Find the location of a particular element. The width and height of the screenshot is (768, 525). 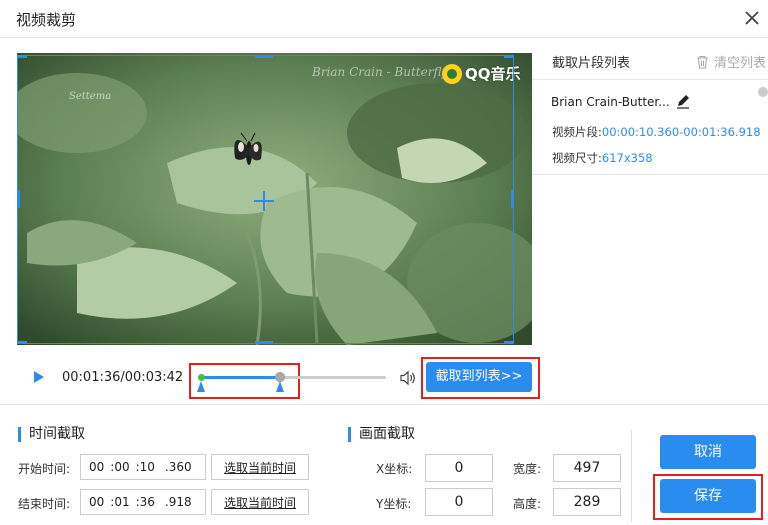

pick-start-time-button: 选取当前时间 is located at coordinates (260, 467).